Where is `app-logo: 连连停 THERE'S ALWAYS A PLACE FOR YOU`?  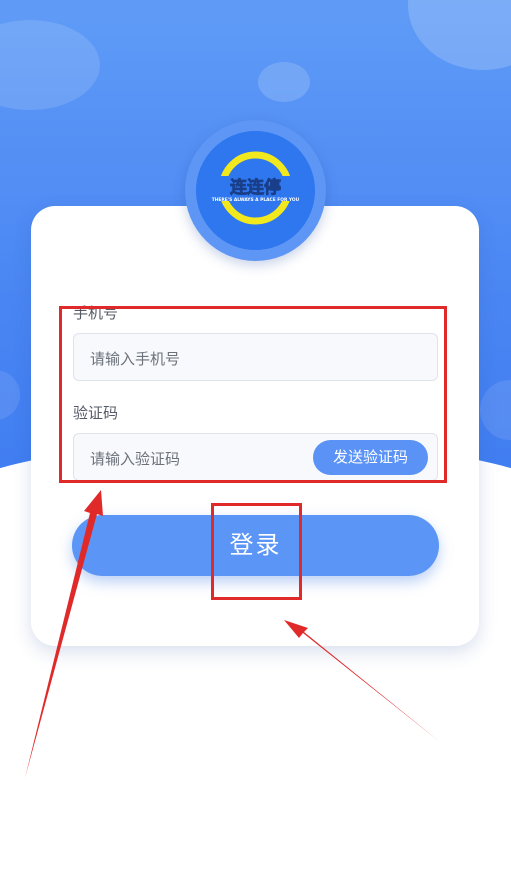
app-logo: 连连停 THERE'S ALWAYS A PLACE FOR YOU is located at coordinates (255, 190).